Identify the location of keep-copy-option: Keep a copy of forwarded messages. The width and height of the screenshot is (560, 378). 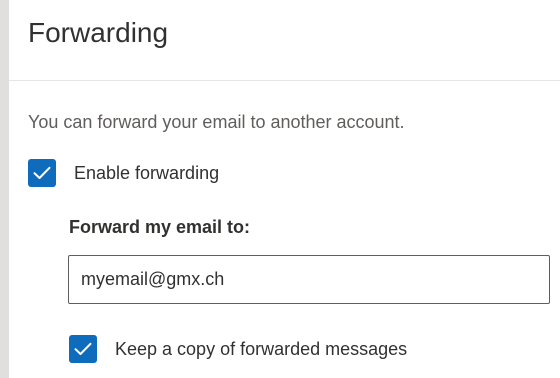
(238, 349).